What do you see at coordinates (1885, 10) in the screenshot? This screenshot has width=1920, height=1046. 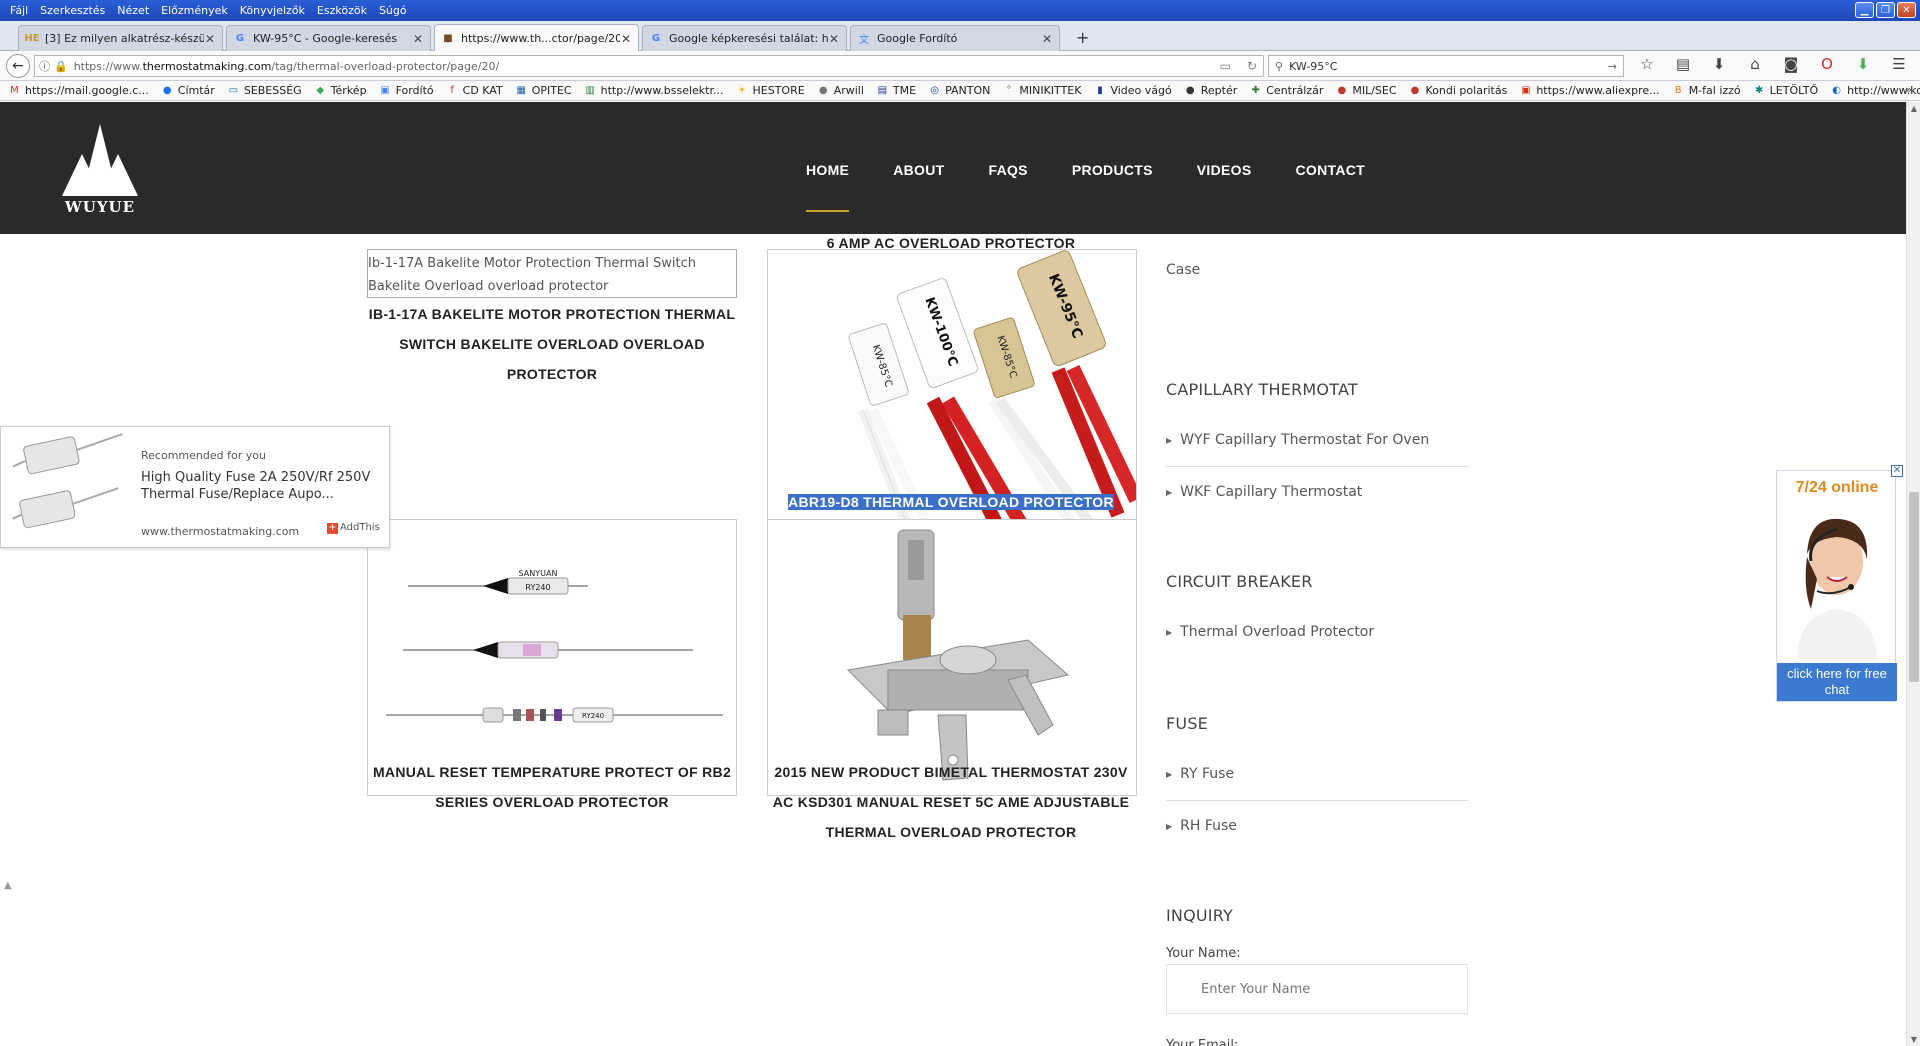 I see `restore-icon: ❐` at bounding box center [1885, 10].